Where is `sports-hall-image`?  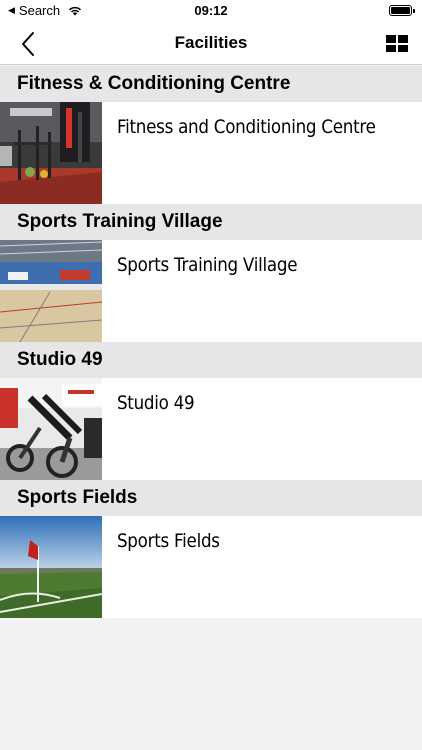 sports-hall-image is located at coordinates (51, 291).